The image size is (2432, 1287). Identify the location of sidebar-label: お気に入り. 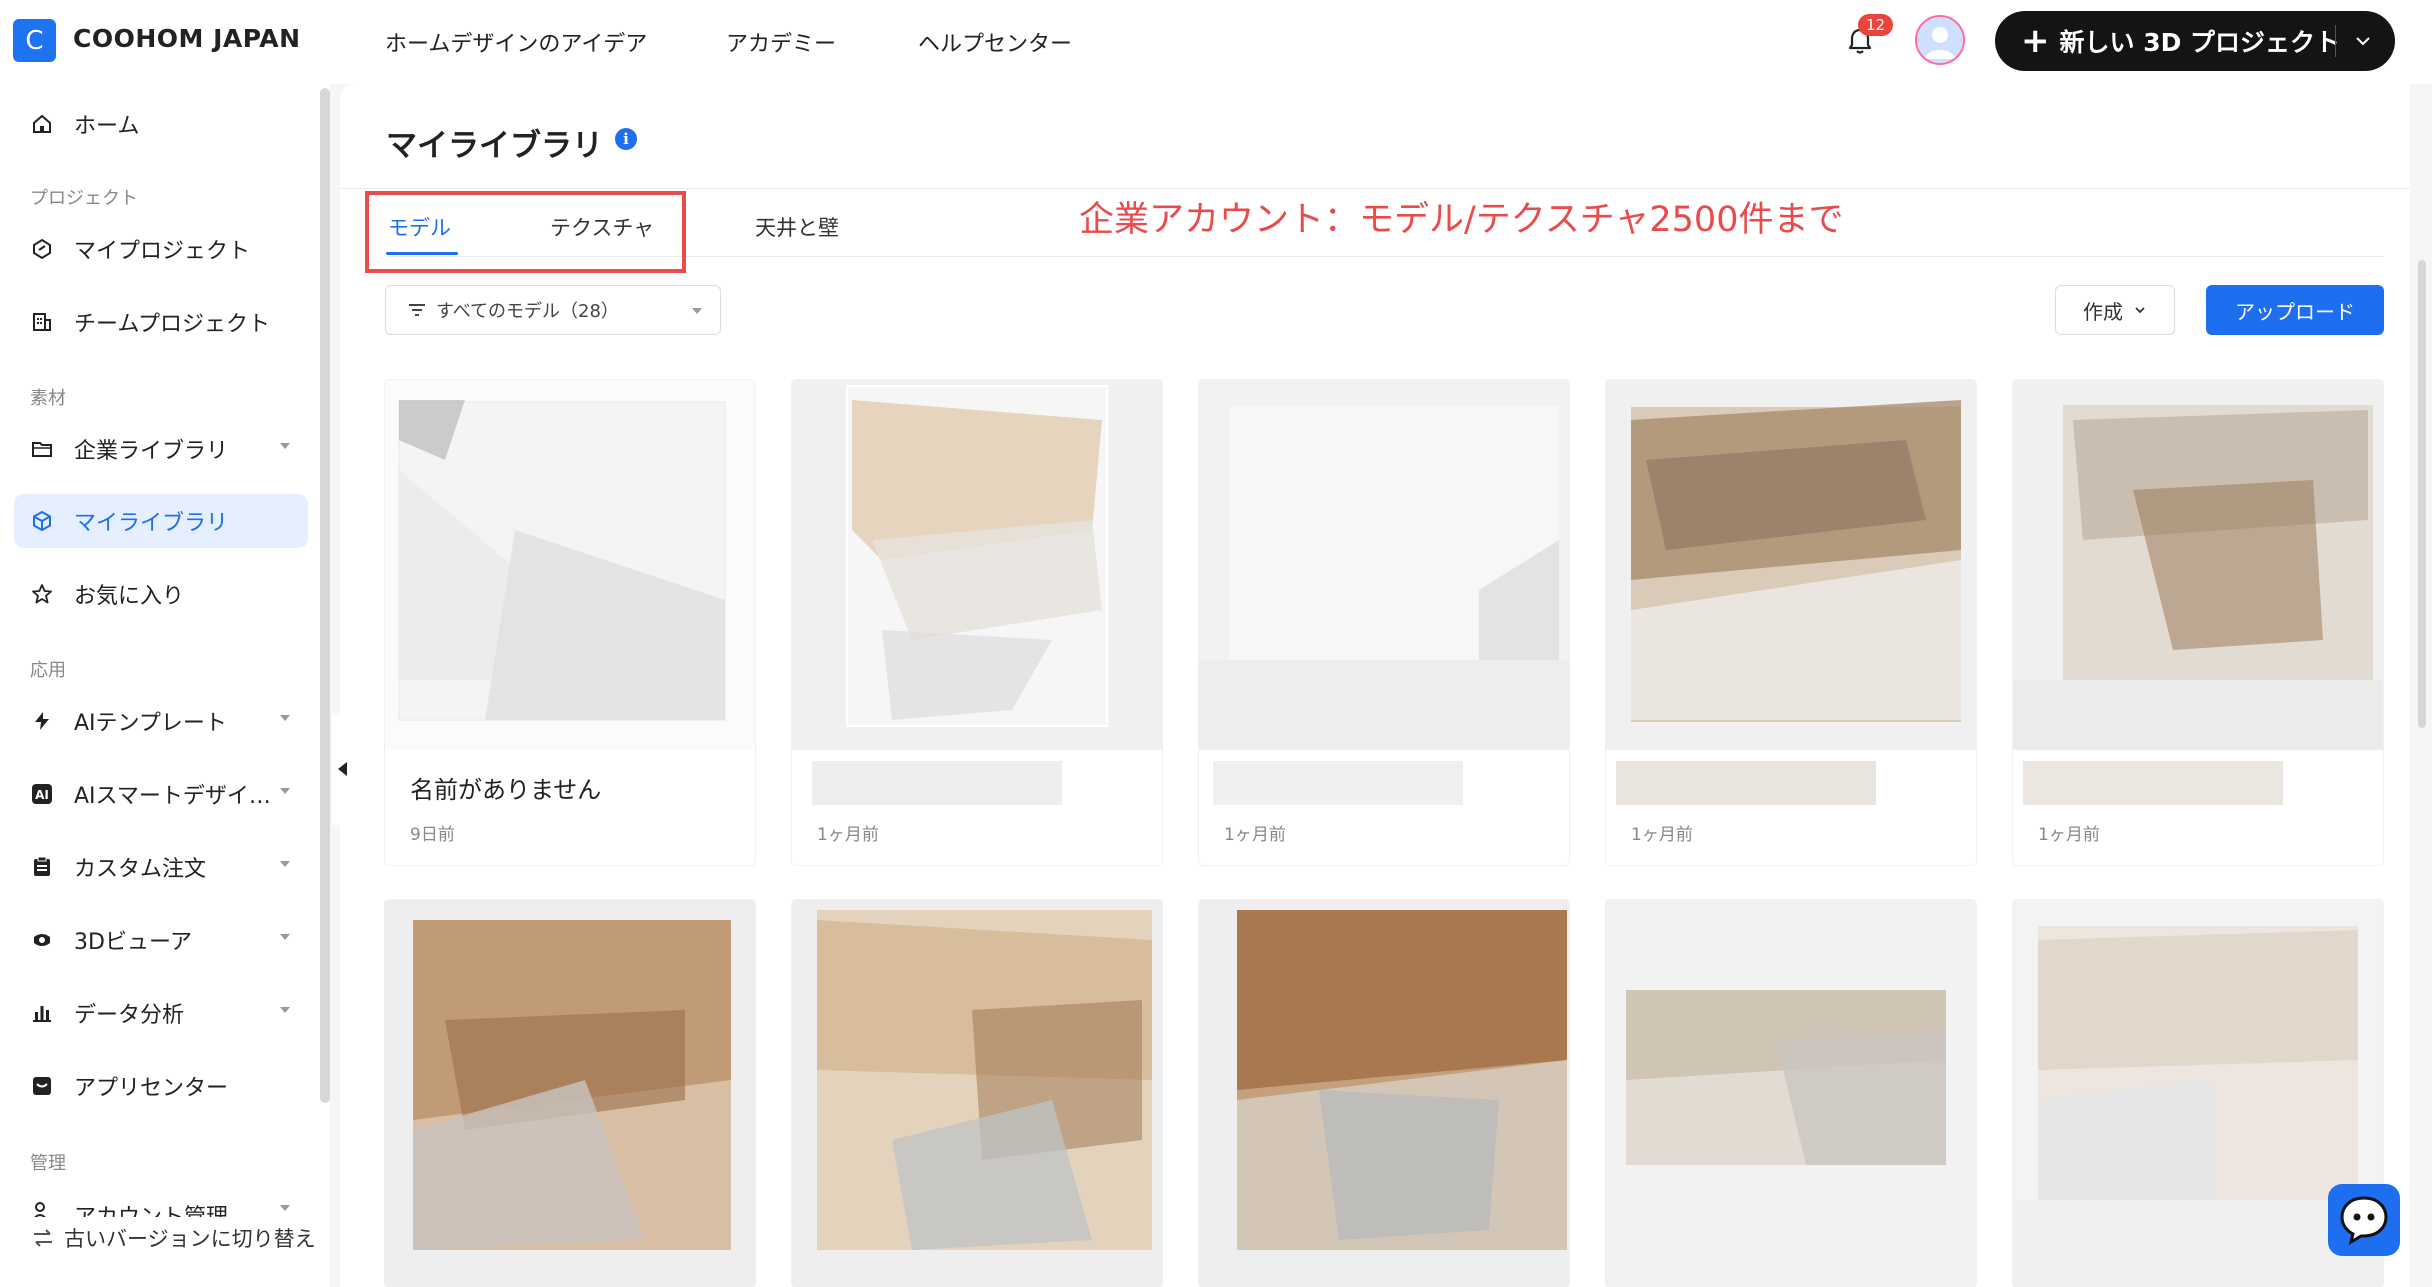
(129, 596).